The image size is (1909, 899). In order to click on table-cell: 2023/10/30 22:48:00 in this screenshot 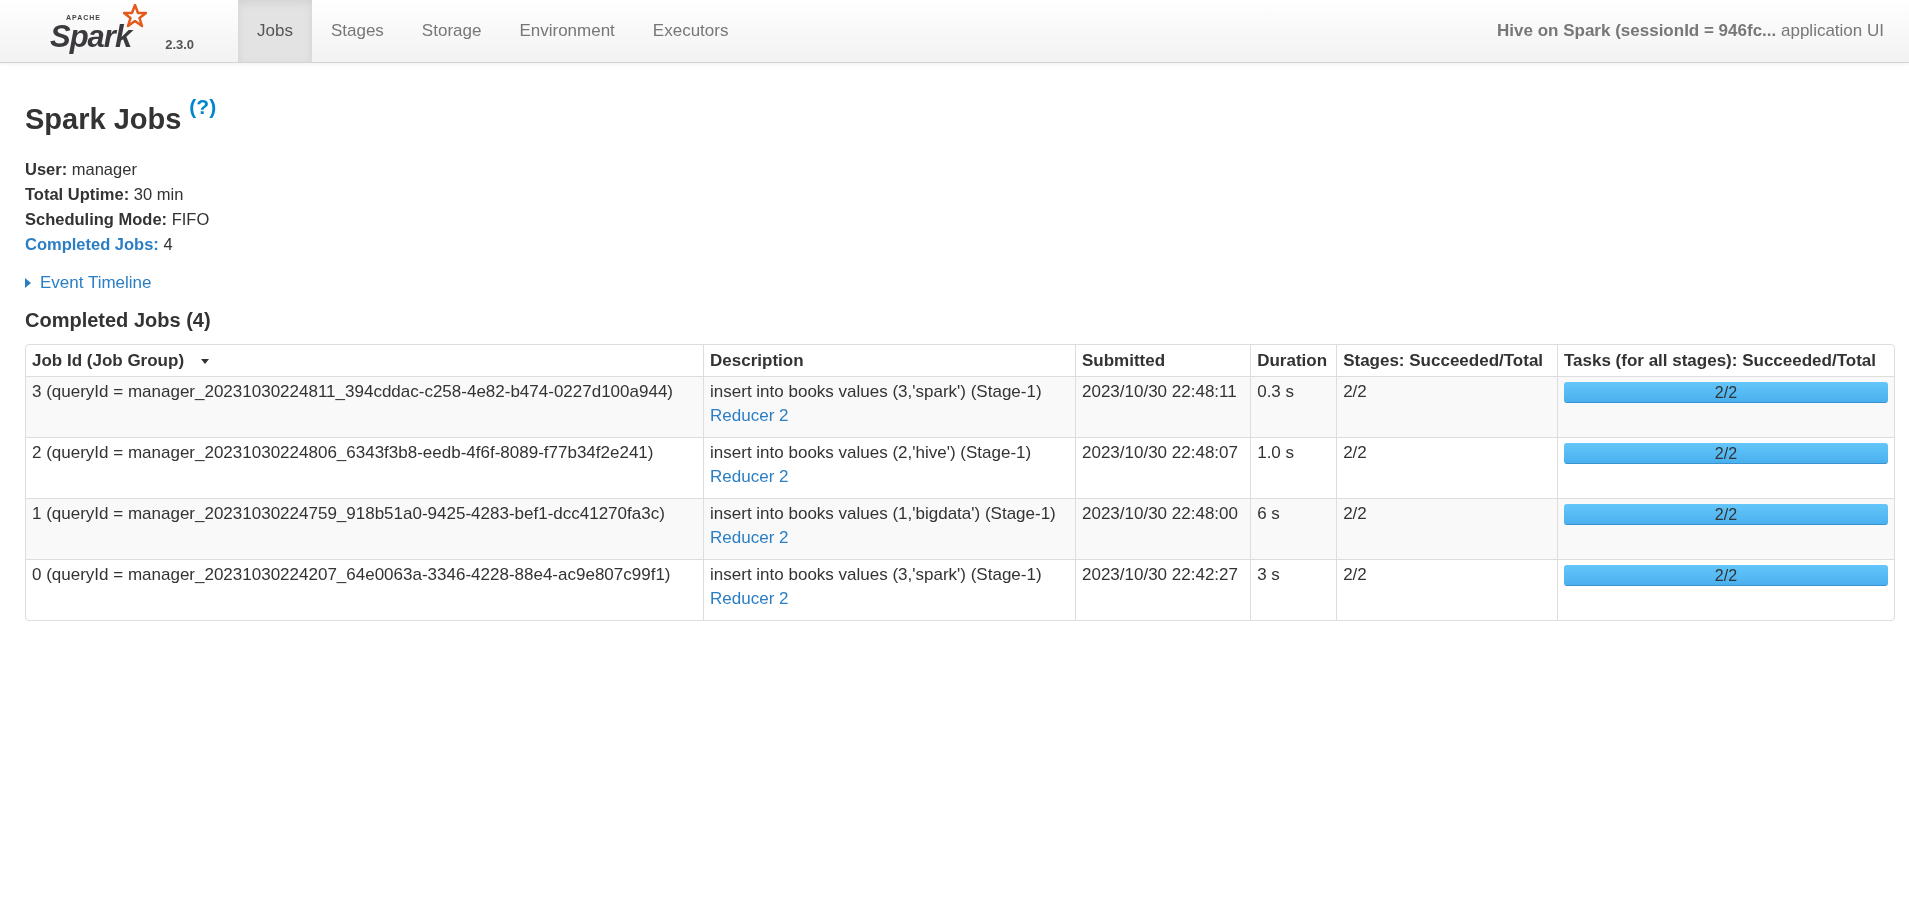, I will do `click(1163, 528)`.